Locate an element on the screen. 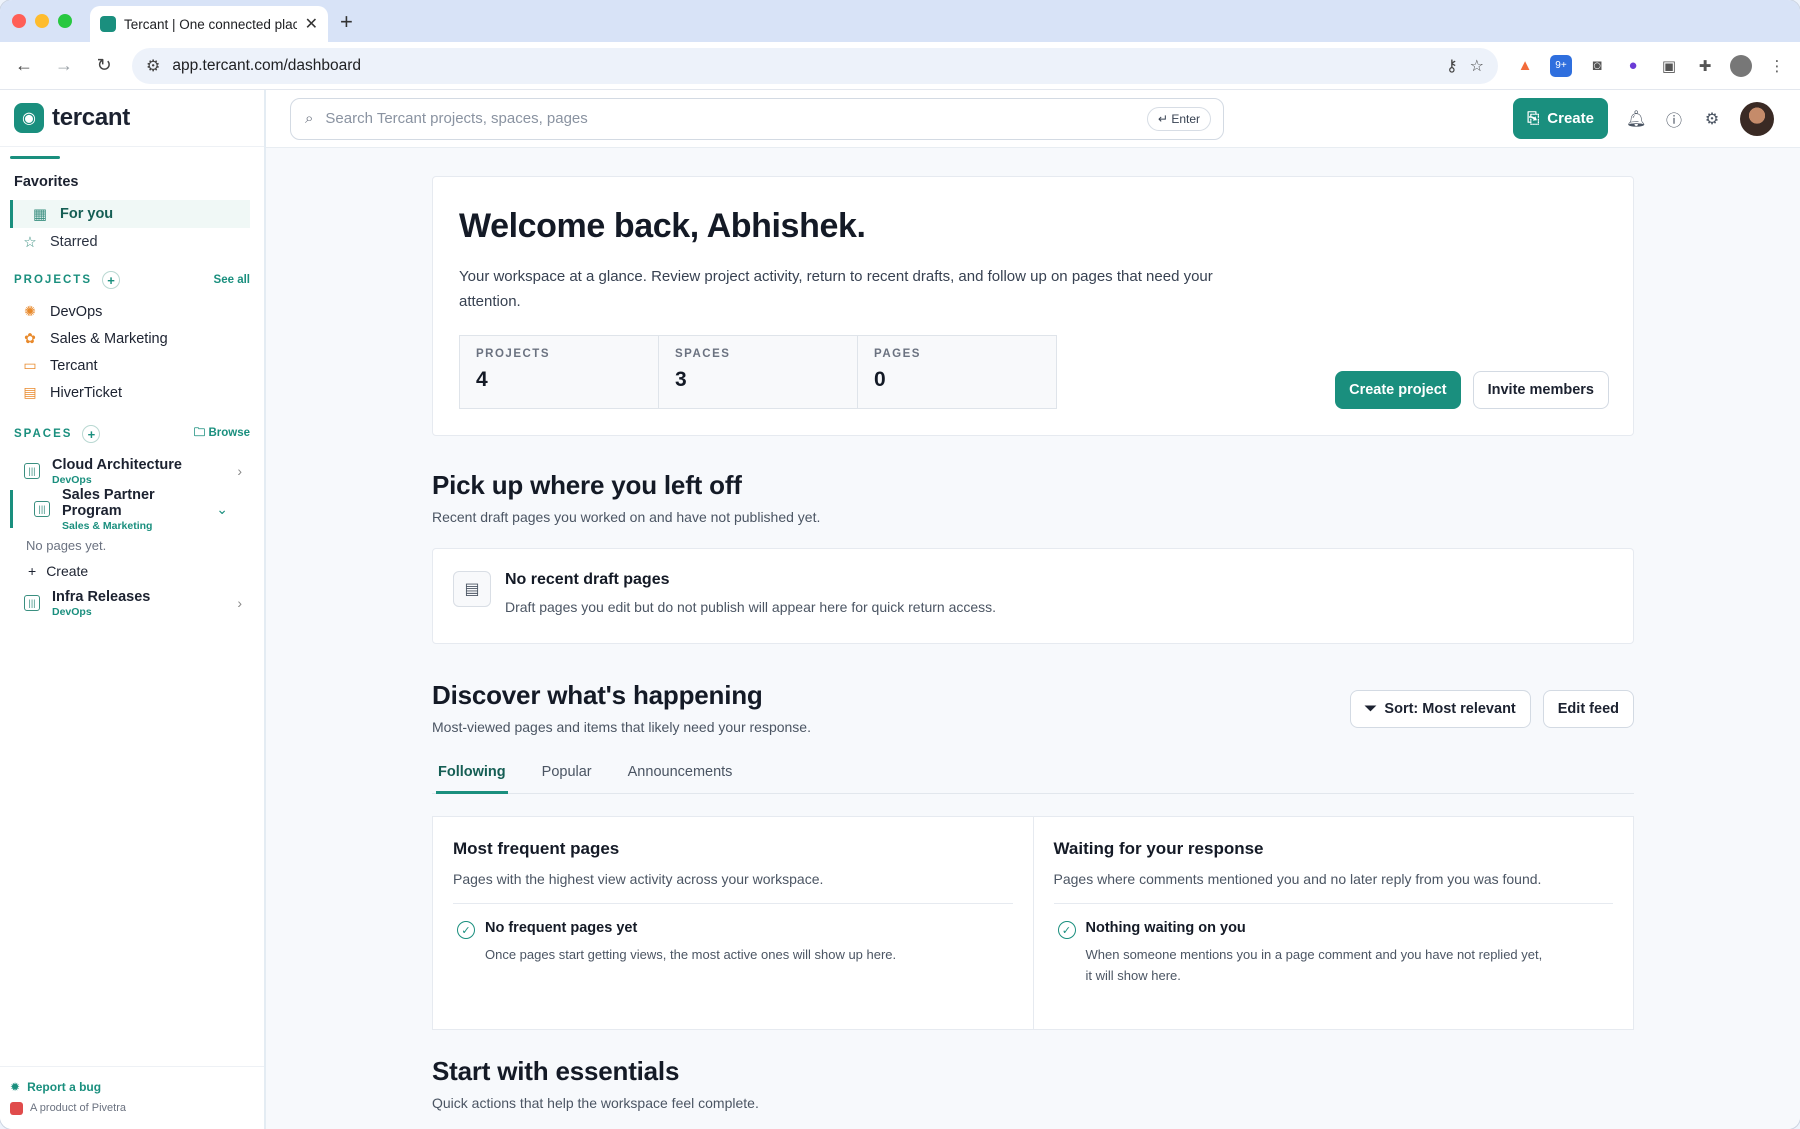 The height and width of the screenshot is (1129, 1800). add-space-icon: + is located at coordinates (91, 434).